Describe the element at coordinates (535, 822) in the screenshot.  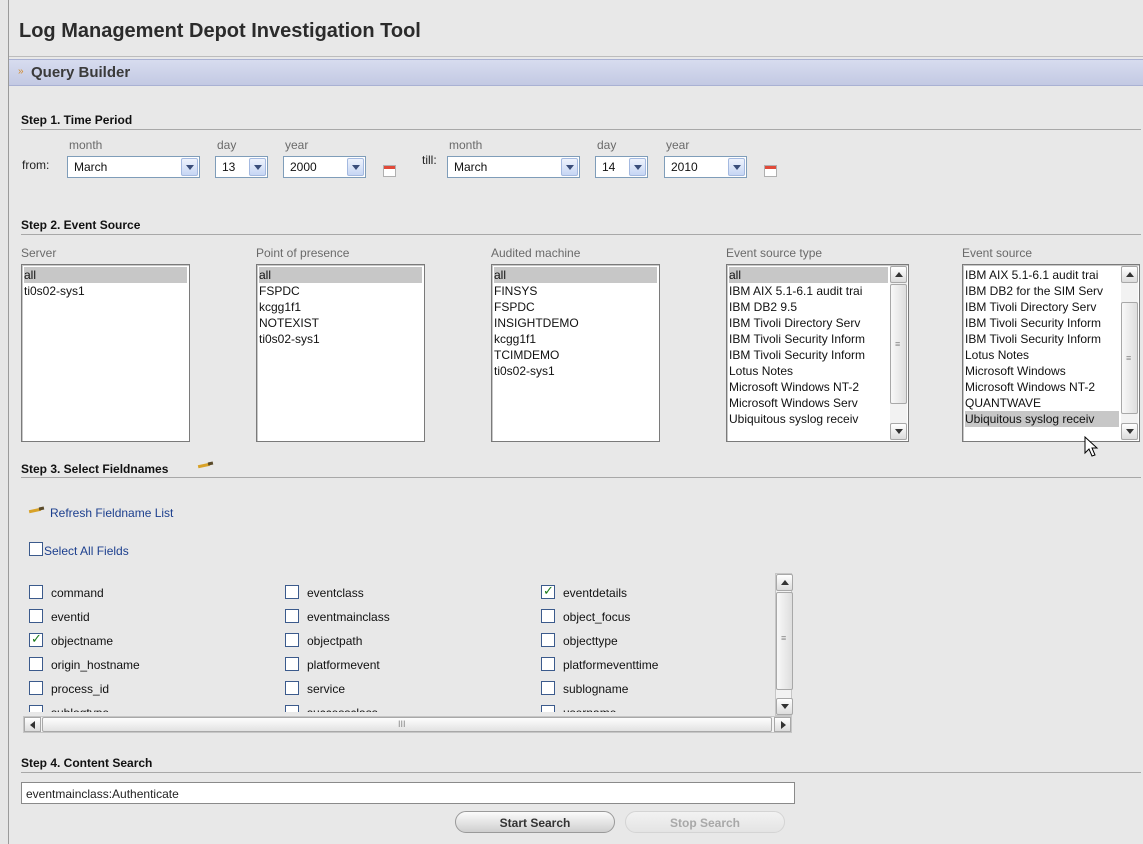
I see `start-search-button: Start Search` at that location.